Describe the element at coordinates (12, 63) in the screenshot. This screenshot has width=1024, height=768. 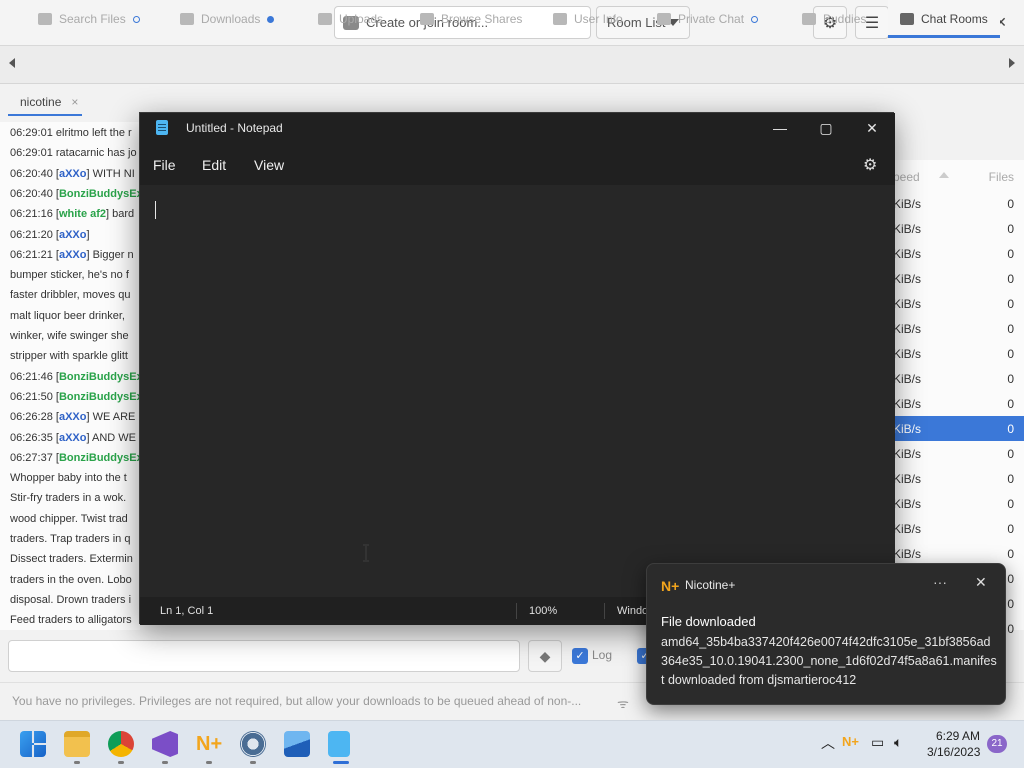
I see `tabs-scroll-left-icon` at that location.